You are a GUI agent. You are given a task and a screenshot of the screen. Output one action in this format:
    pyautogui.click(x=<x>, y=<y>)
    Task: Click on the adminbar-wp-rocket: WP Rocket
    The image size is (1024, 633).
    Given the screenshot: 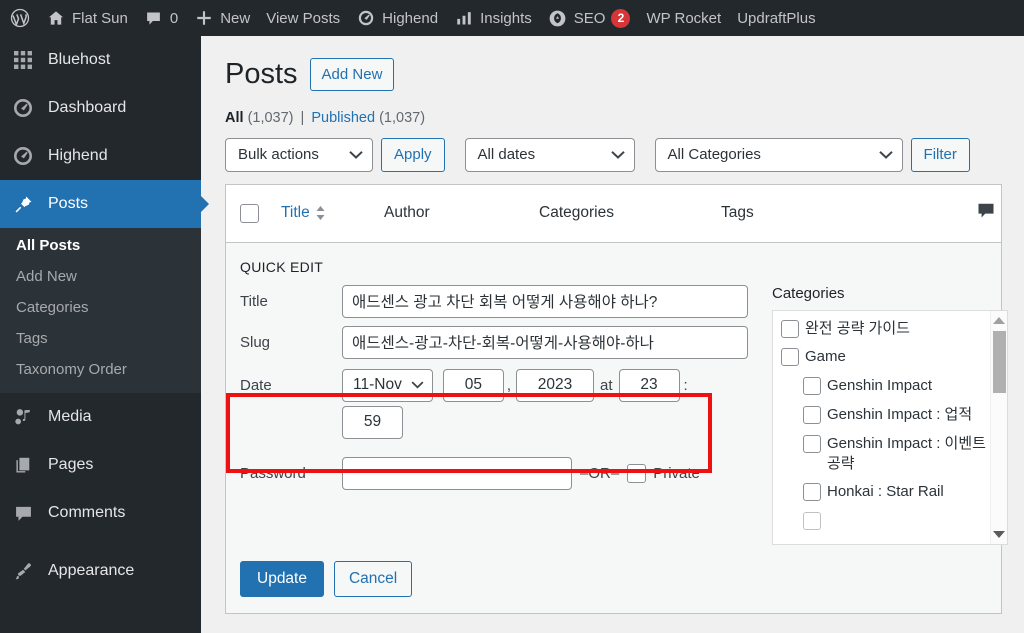 What is the action you would take?
    pyautogui.click(x=683, y=18)
    